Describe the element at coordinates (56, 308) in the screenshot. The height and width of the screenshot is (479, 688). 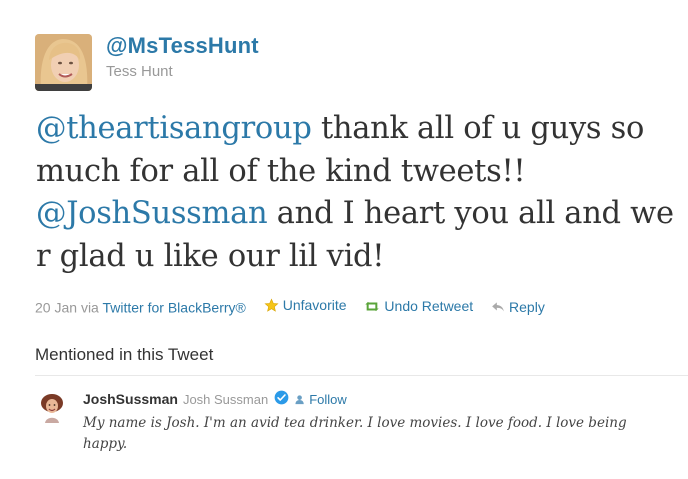
I see `tweet-date: 20 Jan` at that location.